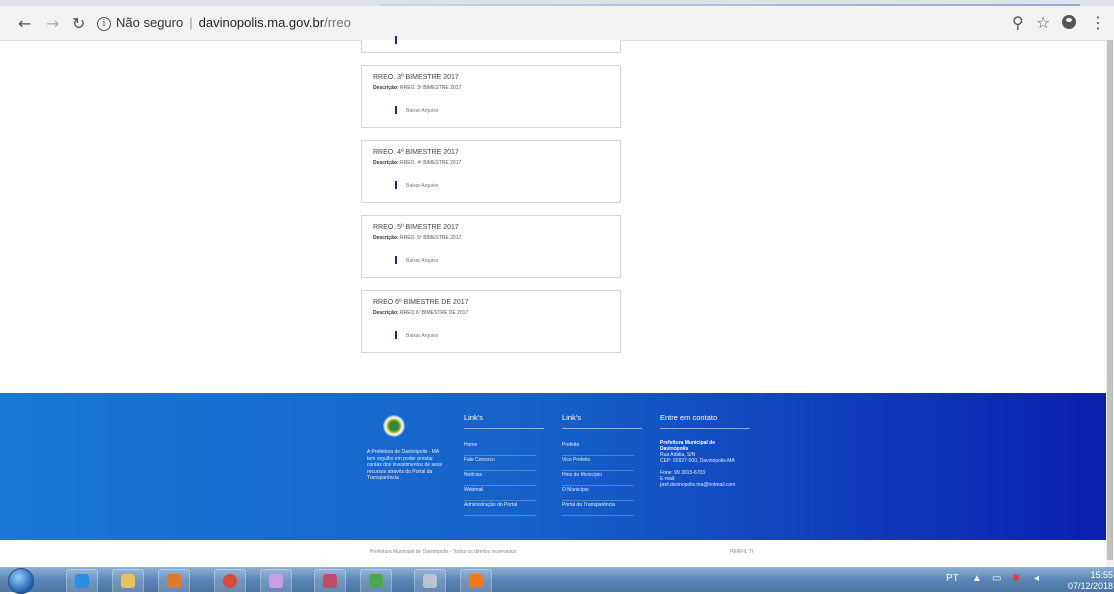 The height and width of the screenshot is (594, 1114). I want to click on card-title: RREO. 5º BIMESTRE 2017, so click(416, 227).